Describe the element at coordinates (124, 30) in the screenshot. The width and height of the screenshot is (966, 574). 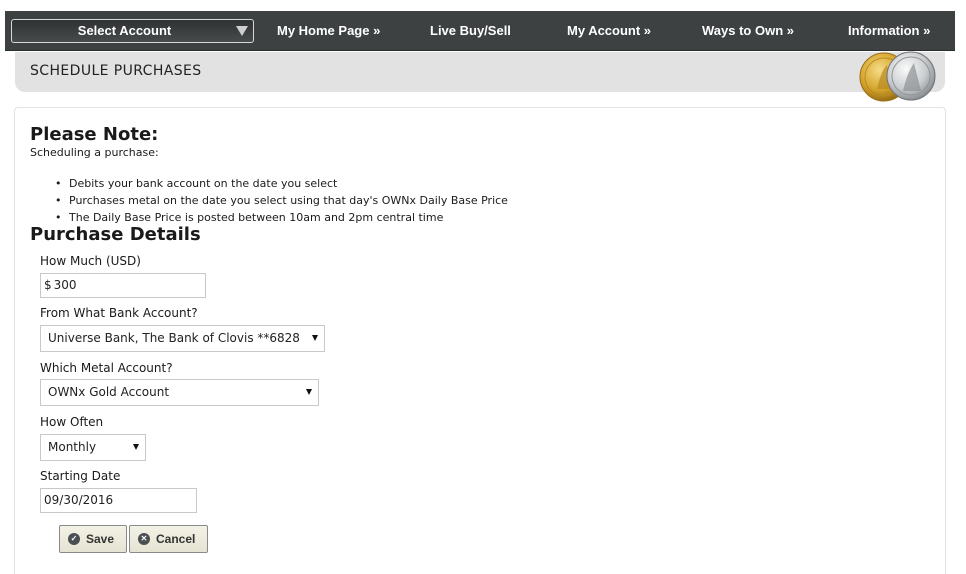
I see `account-select-label: Select Account` at that location.